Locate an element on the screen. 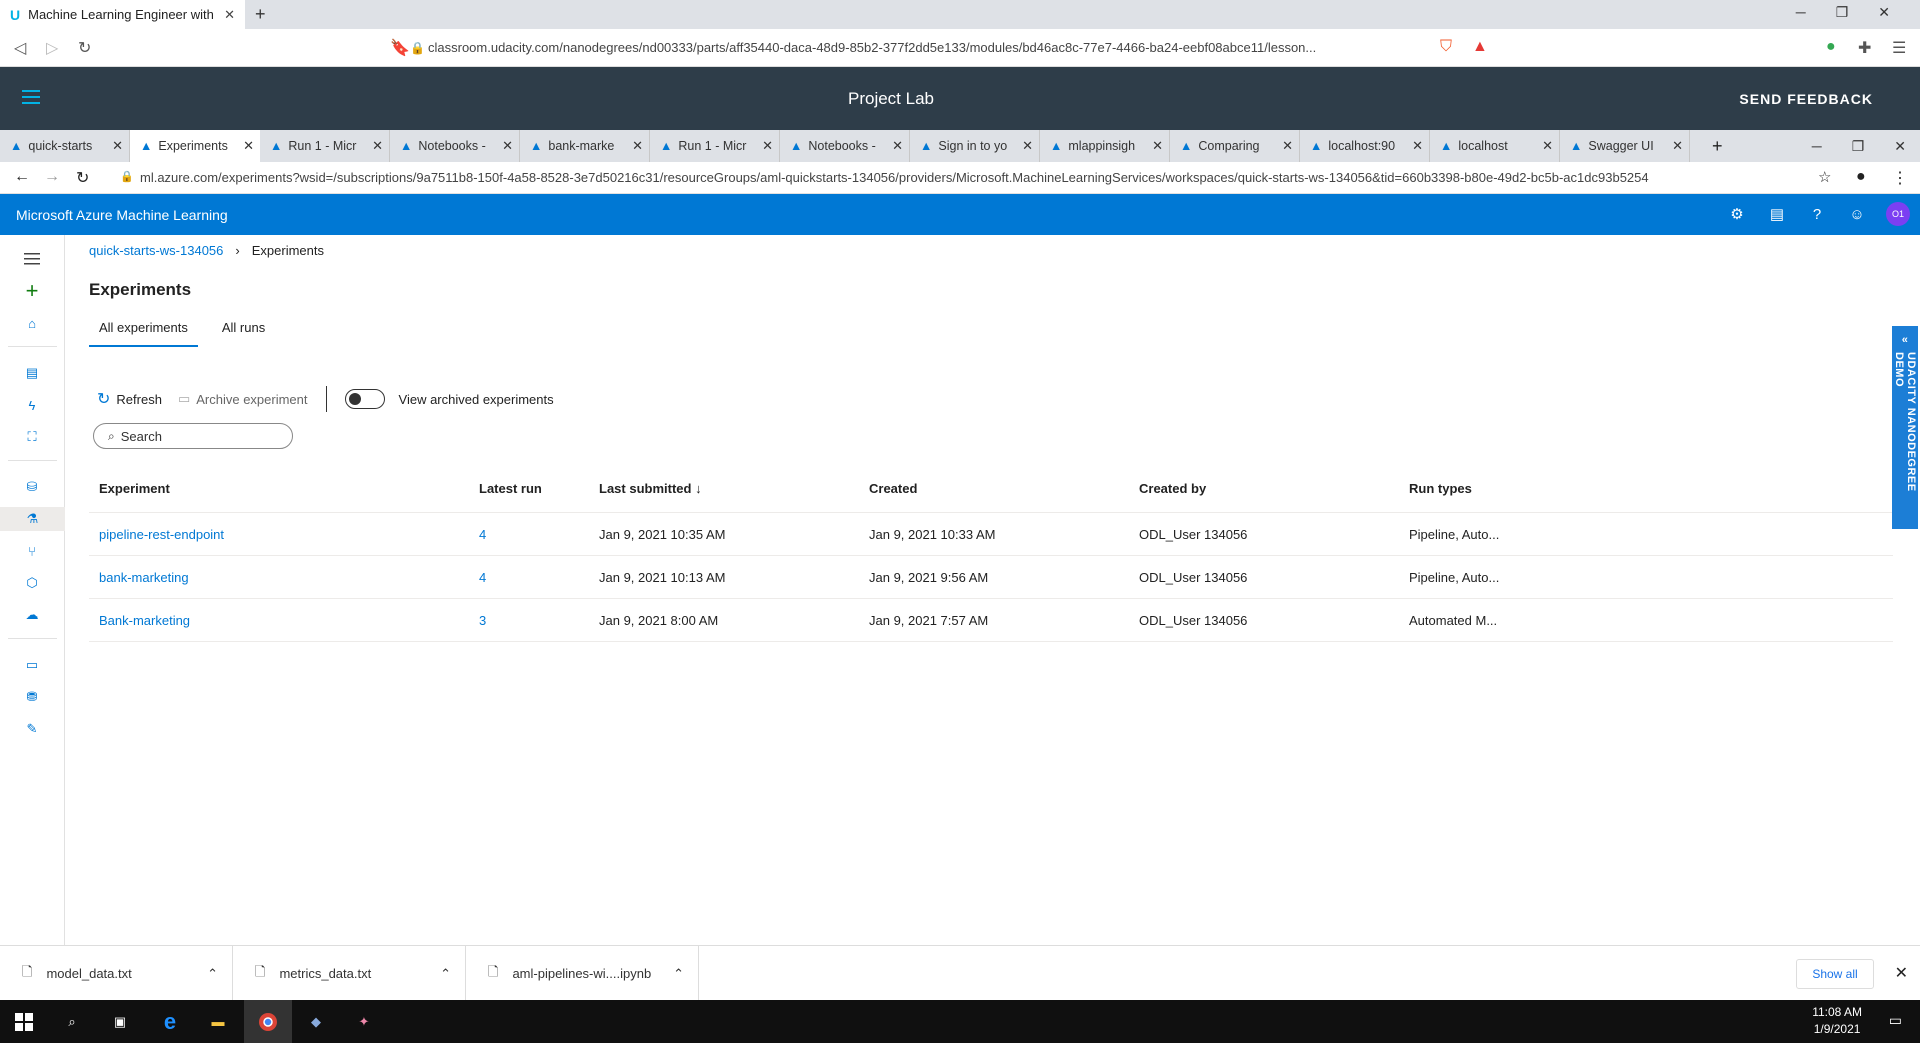  experiment-name-link: Bank-marketing is located at coordinates (279, 620).